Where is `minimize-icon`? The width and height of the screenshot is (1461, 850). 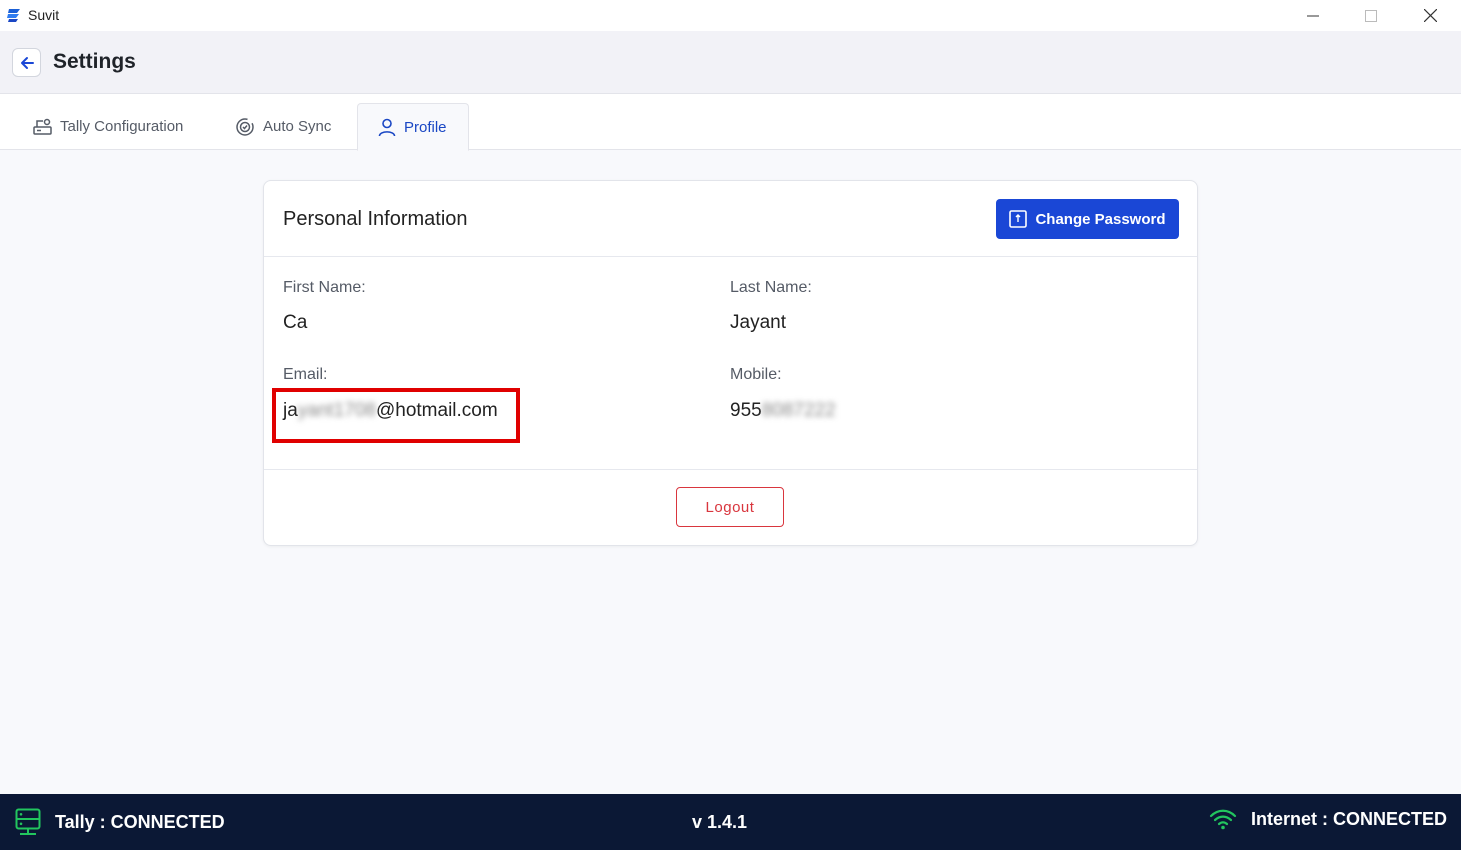 minimize-icon is located at coordinates (1313, 15).